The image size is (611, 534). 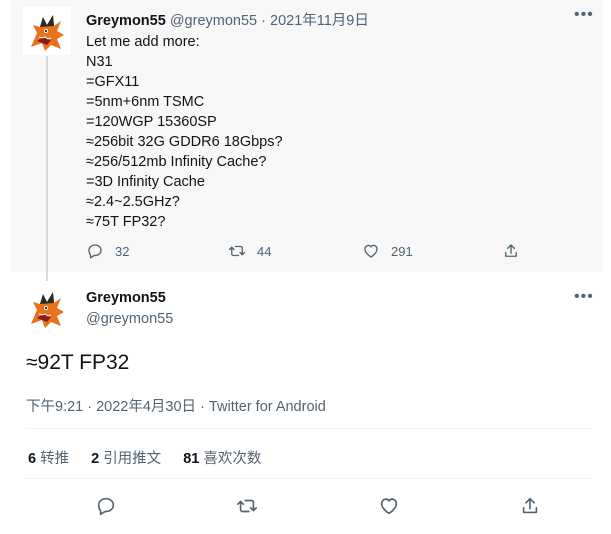 I want to click on stat-label: 引用推文, so click(x=132, y=459).